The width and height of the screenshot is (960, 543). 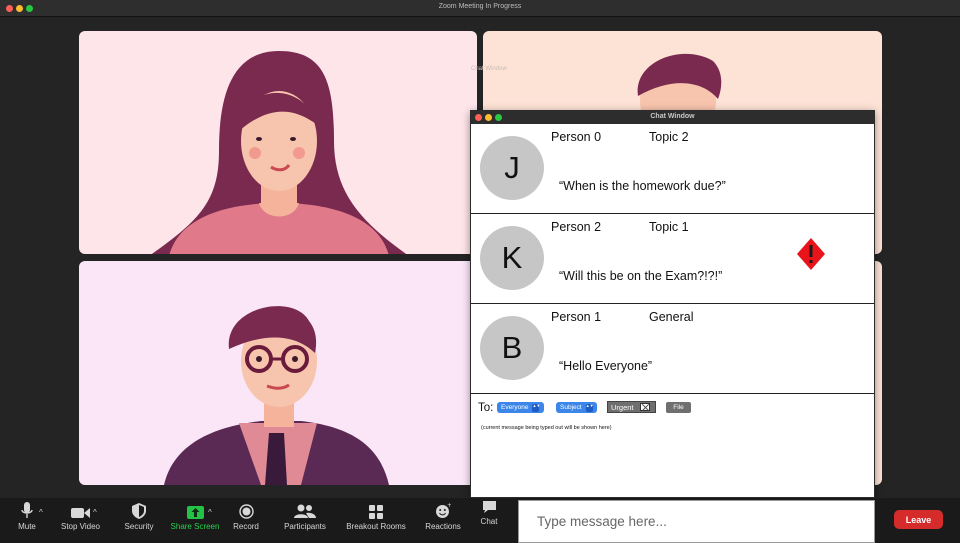 What do you see at coordinates (622, 407) in the screenshot?
I see `urgent-label: Urgent` at bounding box center [622, 407].